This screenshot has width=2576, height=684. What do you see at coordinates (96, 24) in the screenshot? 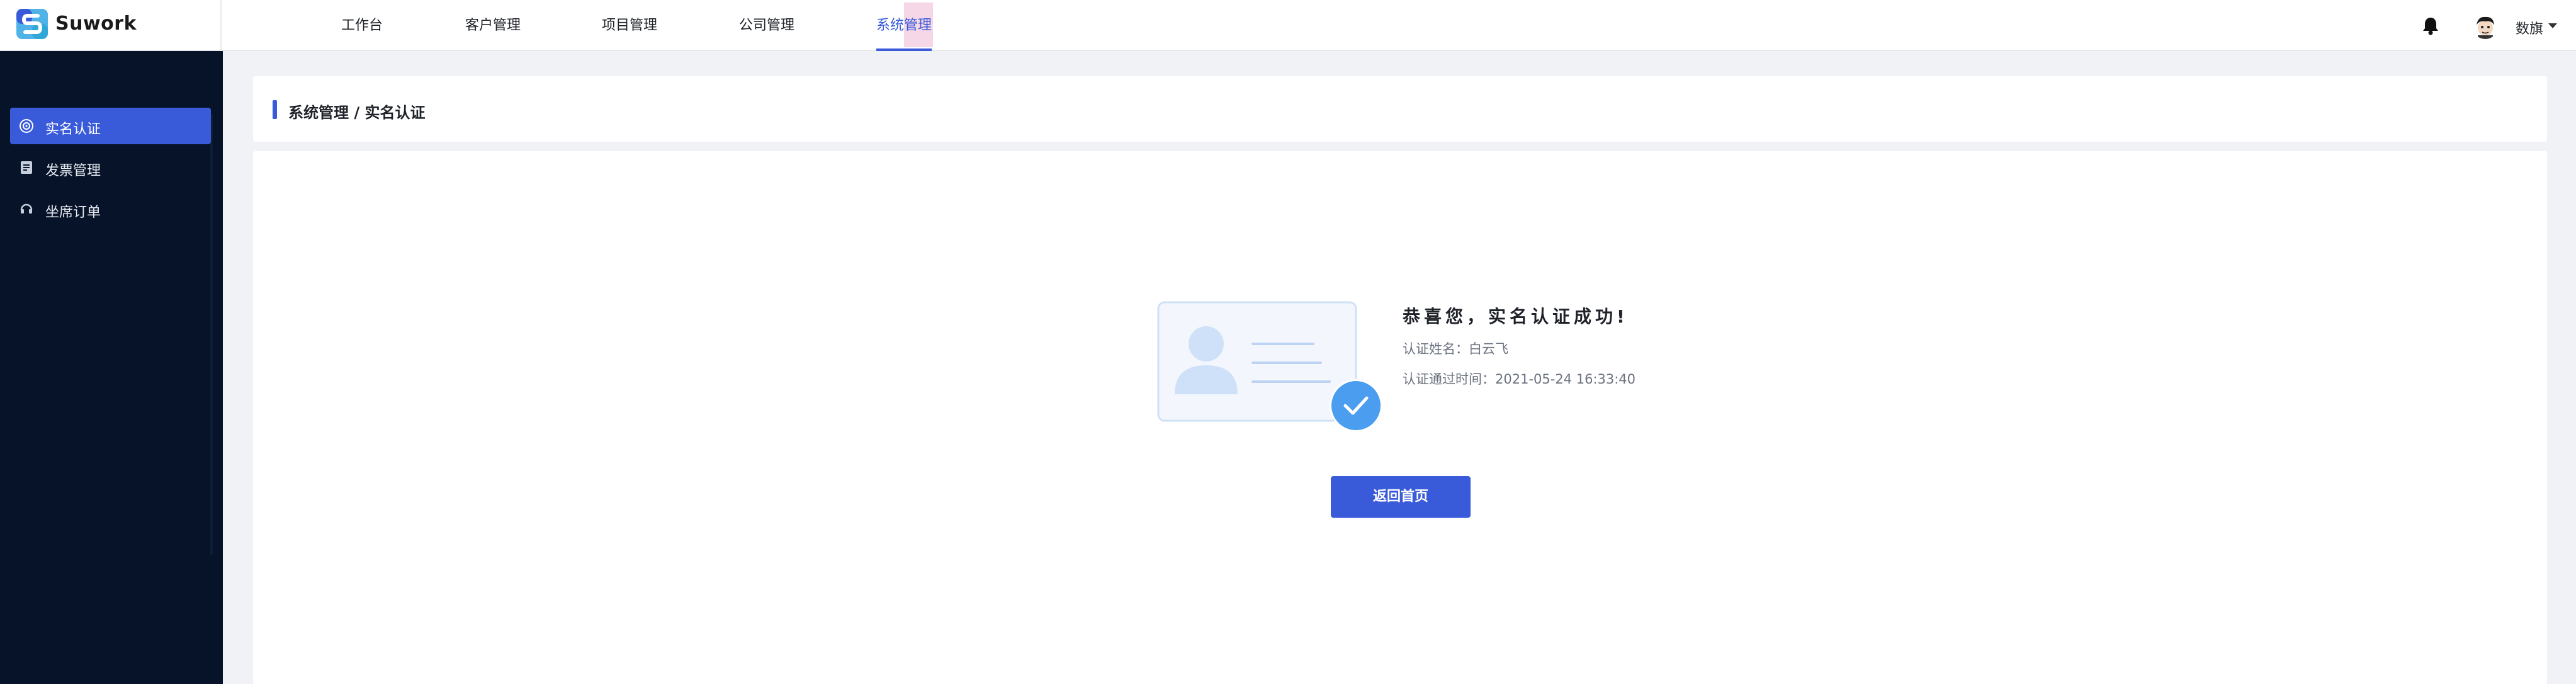
I see `app-name: Suwork` at bounding box center [96, 24].